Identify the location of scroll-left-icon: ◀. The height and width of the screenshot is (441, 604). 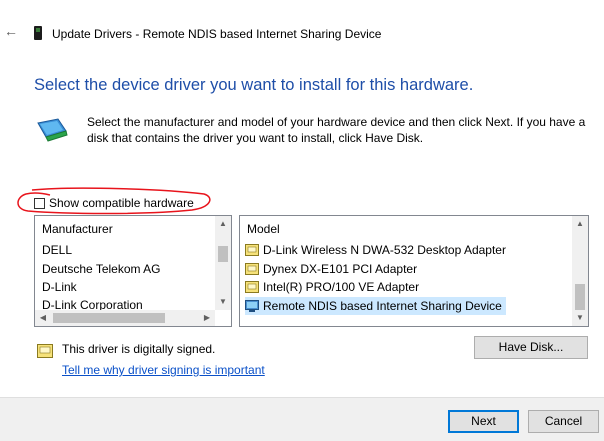
(43, 318).